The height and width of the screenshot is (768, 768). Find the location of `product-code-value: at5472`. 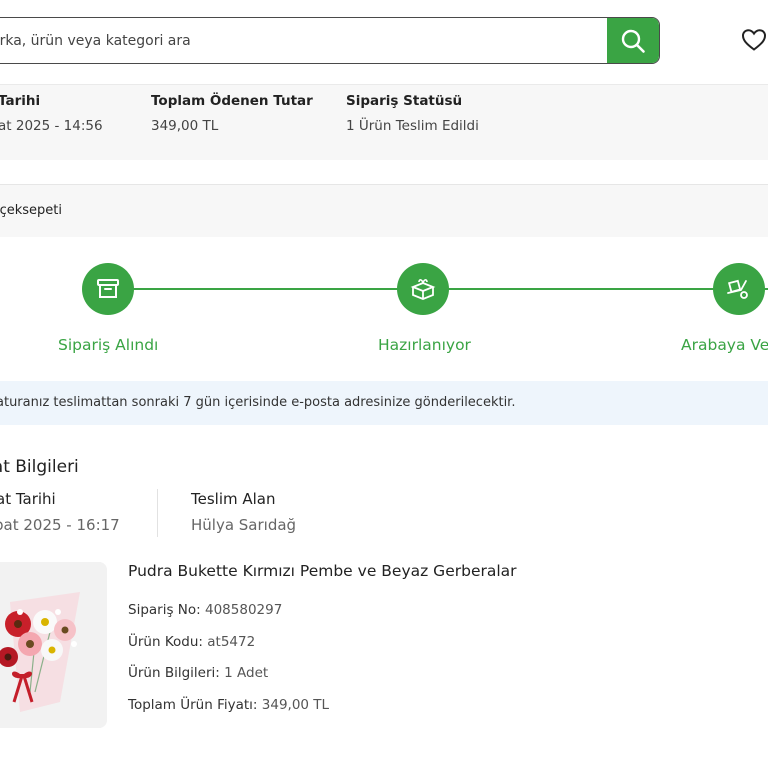

product-code-value: at5472 is located at coordinates (231, 642).